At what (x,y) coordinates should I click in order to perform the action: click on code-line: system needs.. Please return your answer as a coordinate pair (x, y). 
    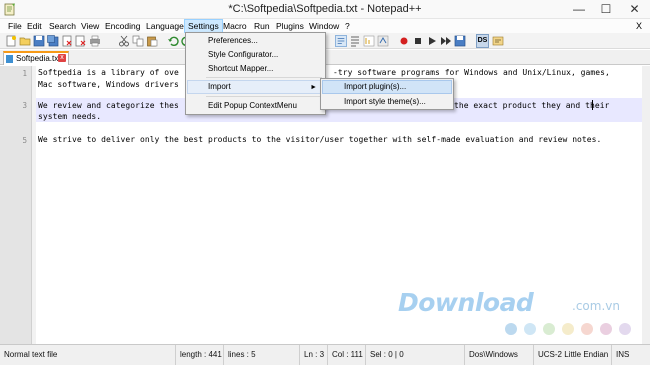
    Looking at the image, I should click on (70, 116).